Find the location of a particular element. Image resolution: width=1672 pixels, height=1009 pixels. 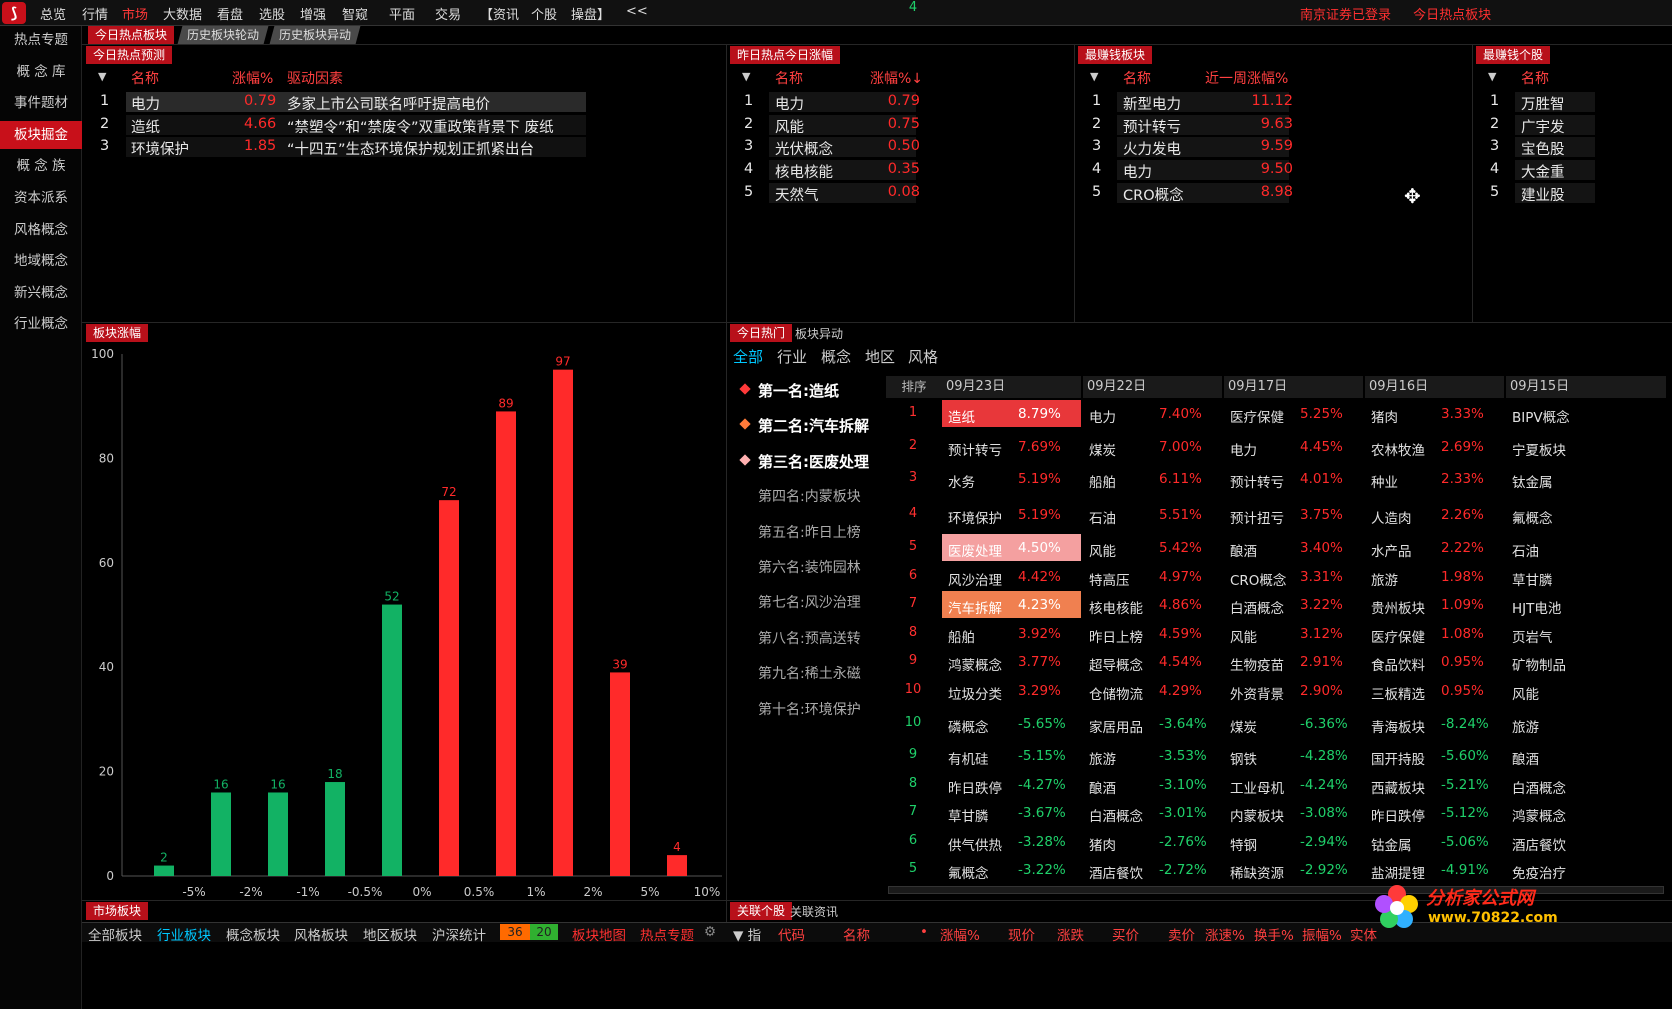

filter-tab: 行业 is located at coordinates (792, 356).